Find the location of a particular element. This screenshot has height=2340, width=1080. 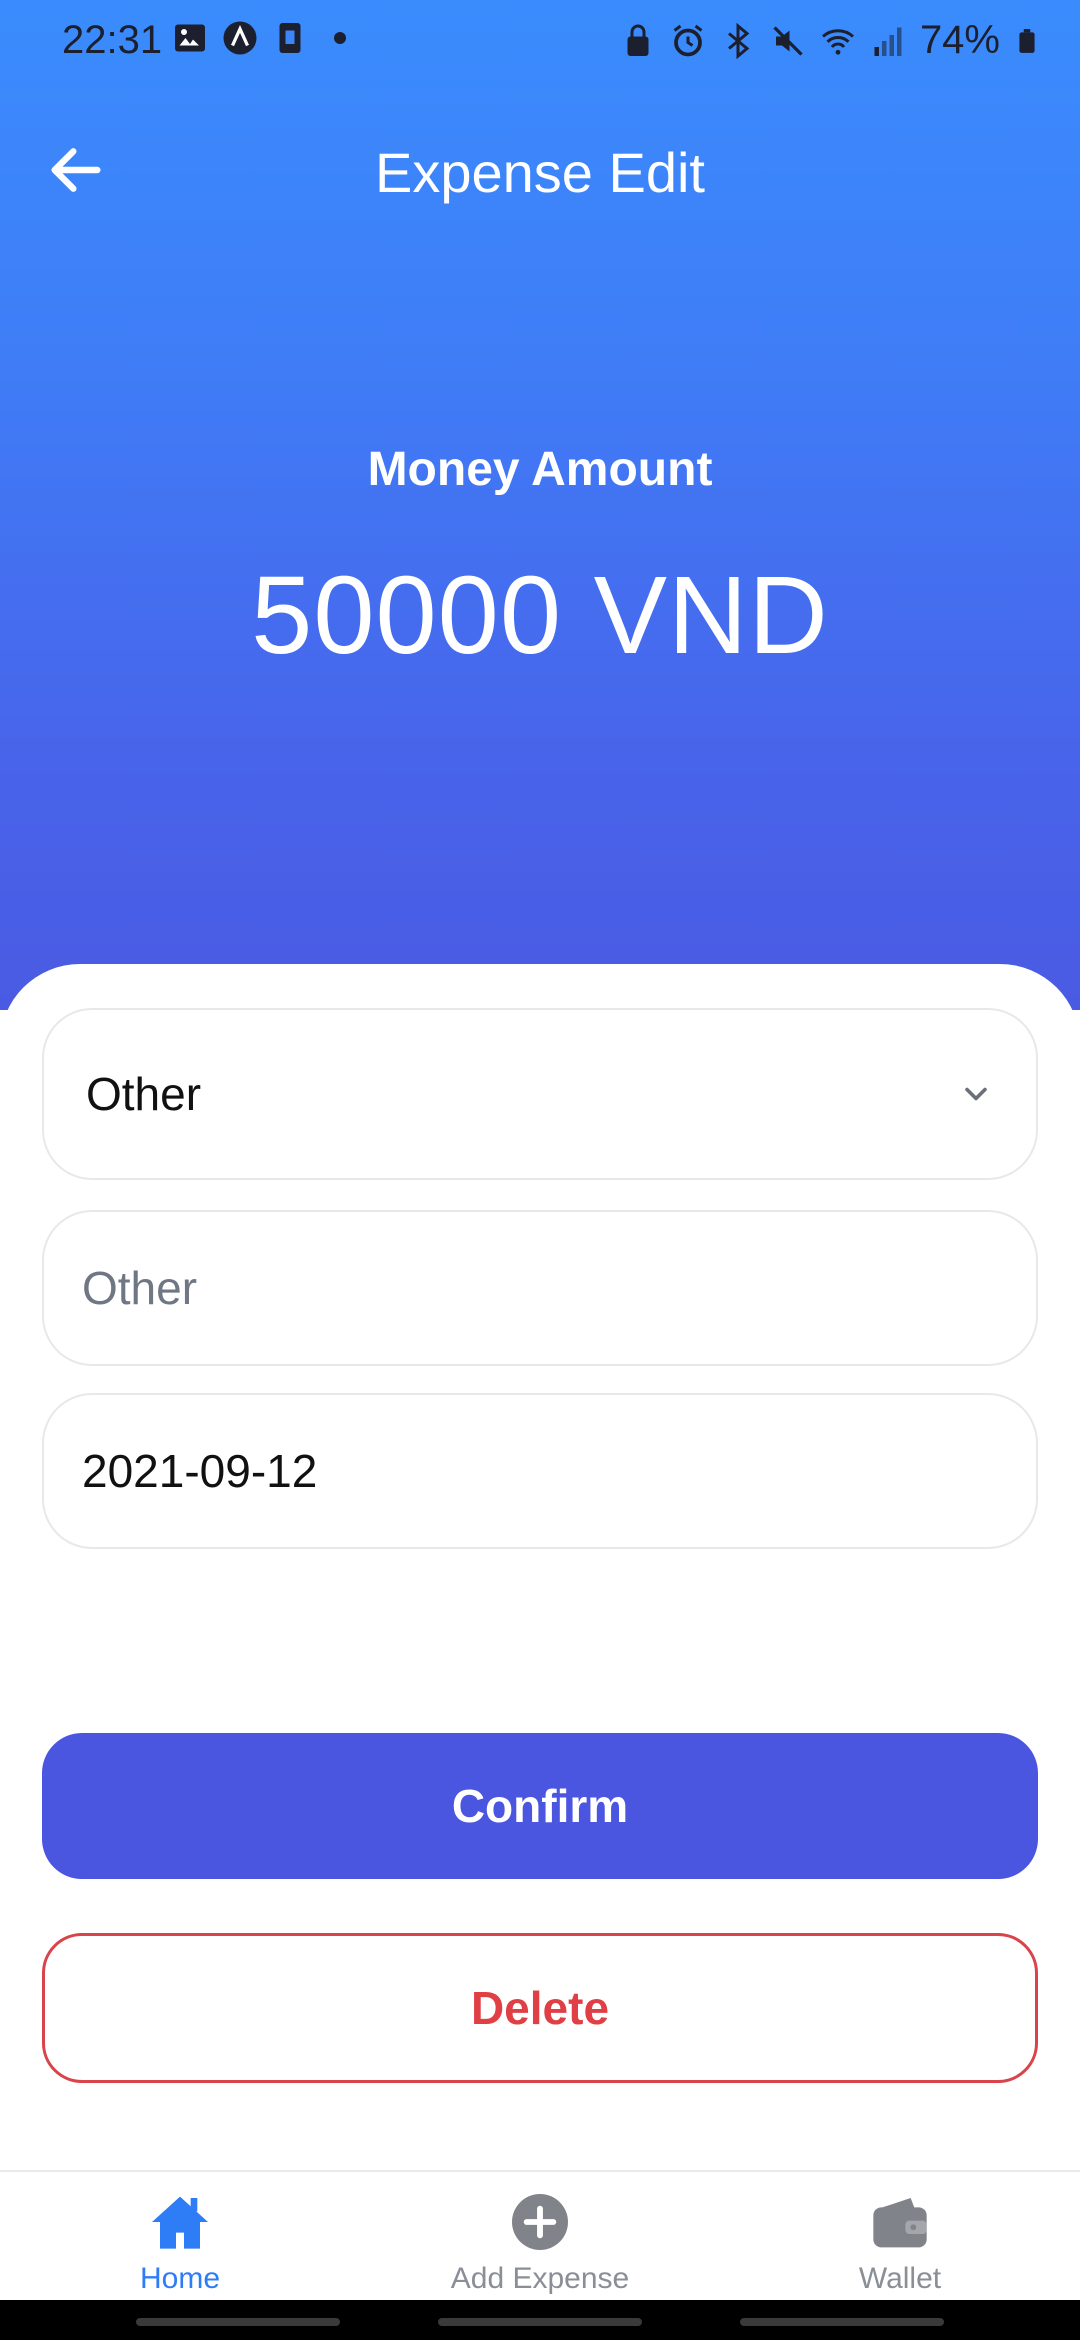

page-title: Expense Edit is located at coordinates (540, 172).